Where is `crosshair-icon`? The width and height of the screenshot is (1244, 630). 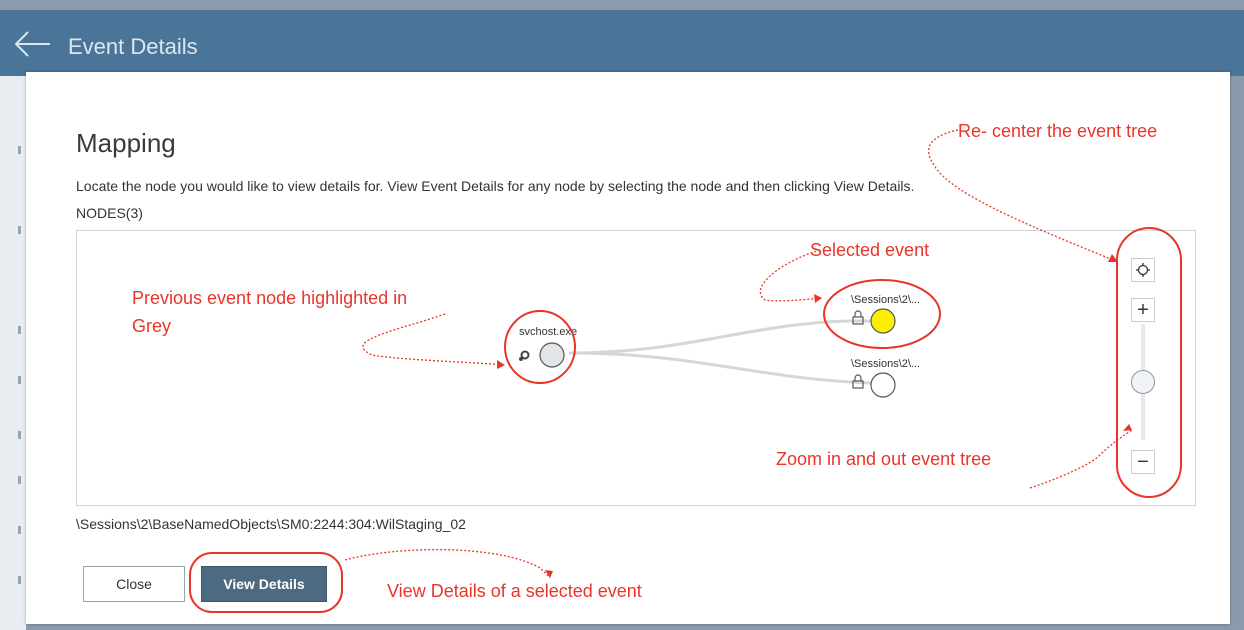 crosshair-icon is located at coordinates (1143, 270).